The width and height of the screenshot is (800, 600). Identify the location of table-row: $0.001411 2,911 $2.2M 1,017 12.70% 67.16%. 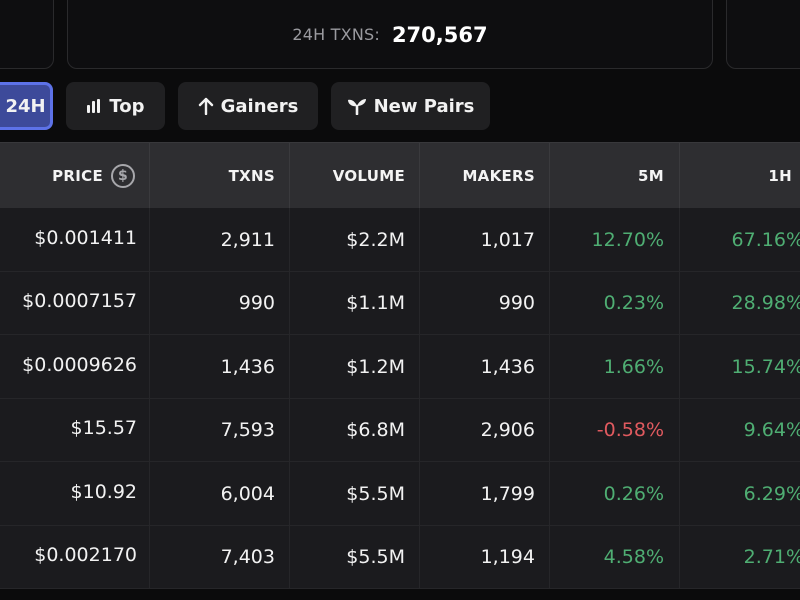
(400, 240).